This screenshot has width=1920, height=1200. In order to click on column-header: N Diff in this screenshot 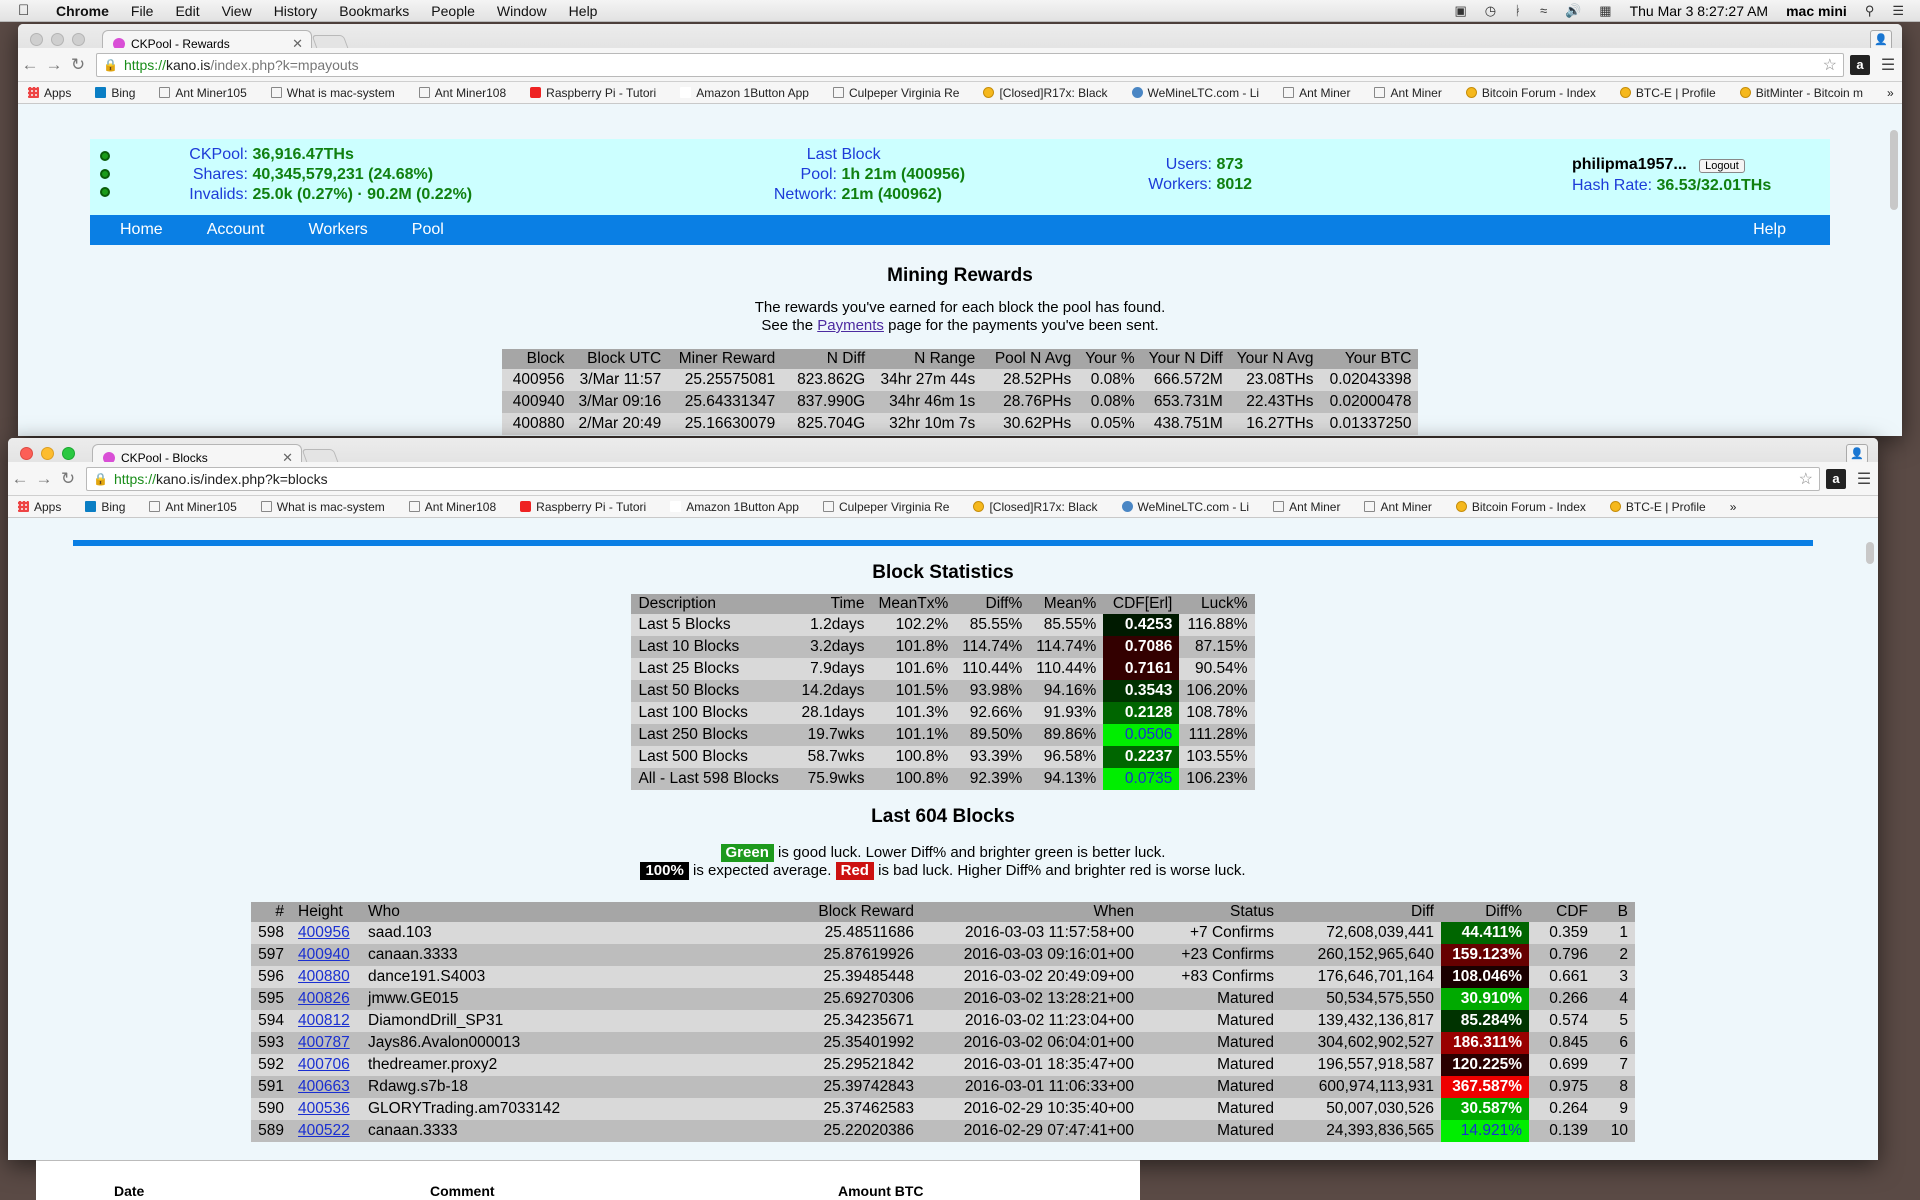, I will do `click(827, 359)`.